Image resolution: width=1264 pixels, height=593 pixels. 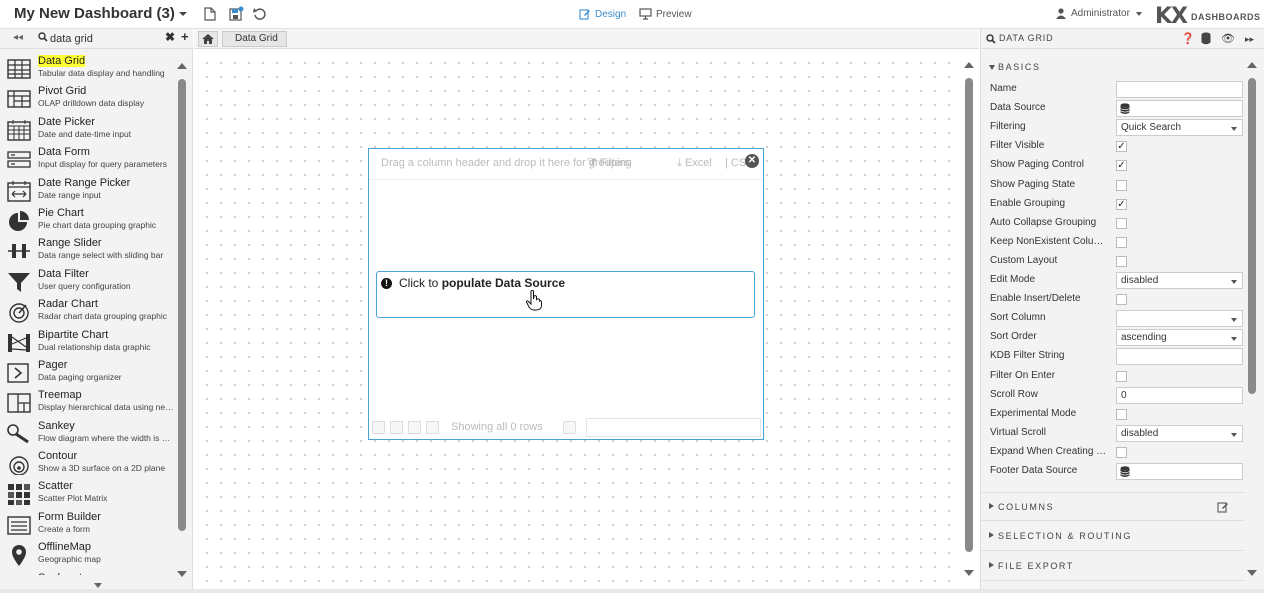 What do you see at coordinates (1121, 452) in the screenshot?
I see `prop-checkbox-expand-when-creating-groups` at bounding box center [1121, 452].